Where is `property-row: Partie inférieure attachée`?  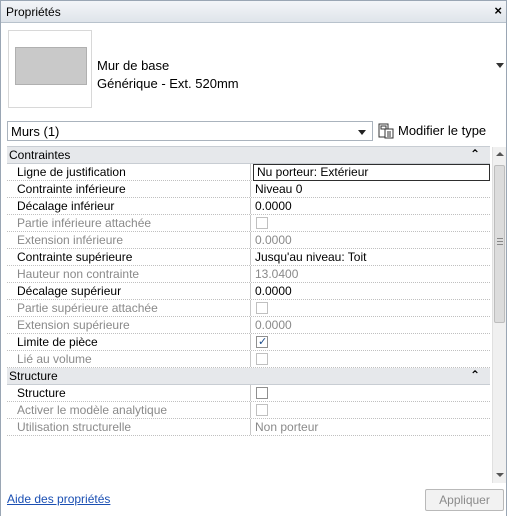 property-row: Partie inférieure attachée is located at coordinates (248, 223).